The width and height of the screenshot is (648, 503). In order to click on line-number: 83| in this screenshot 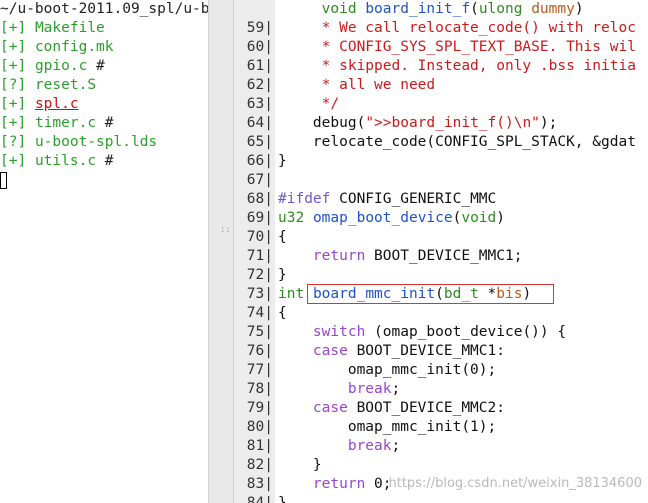, I will do `click(254, 484)`.